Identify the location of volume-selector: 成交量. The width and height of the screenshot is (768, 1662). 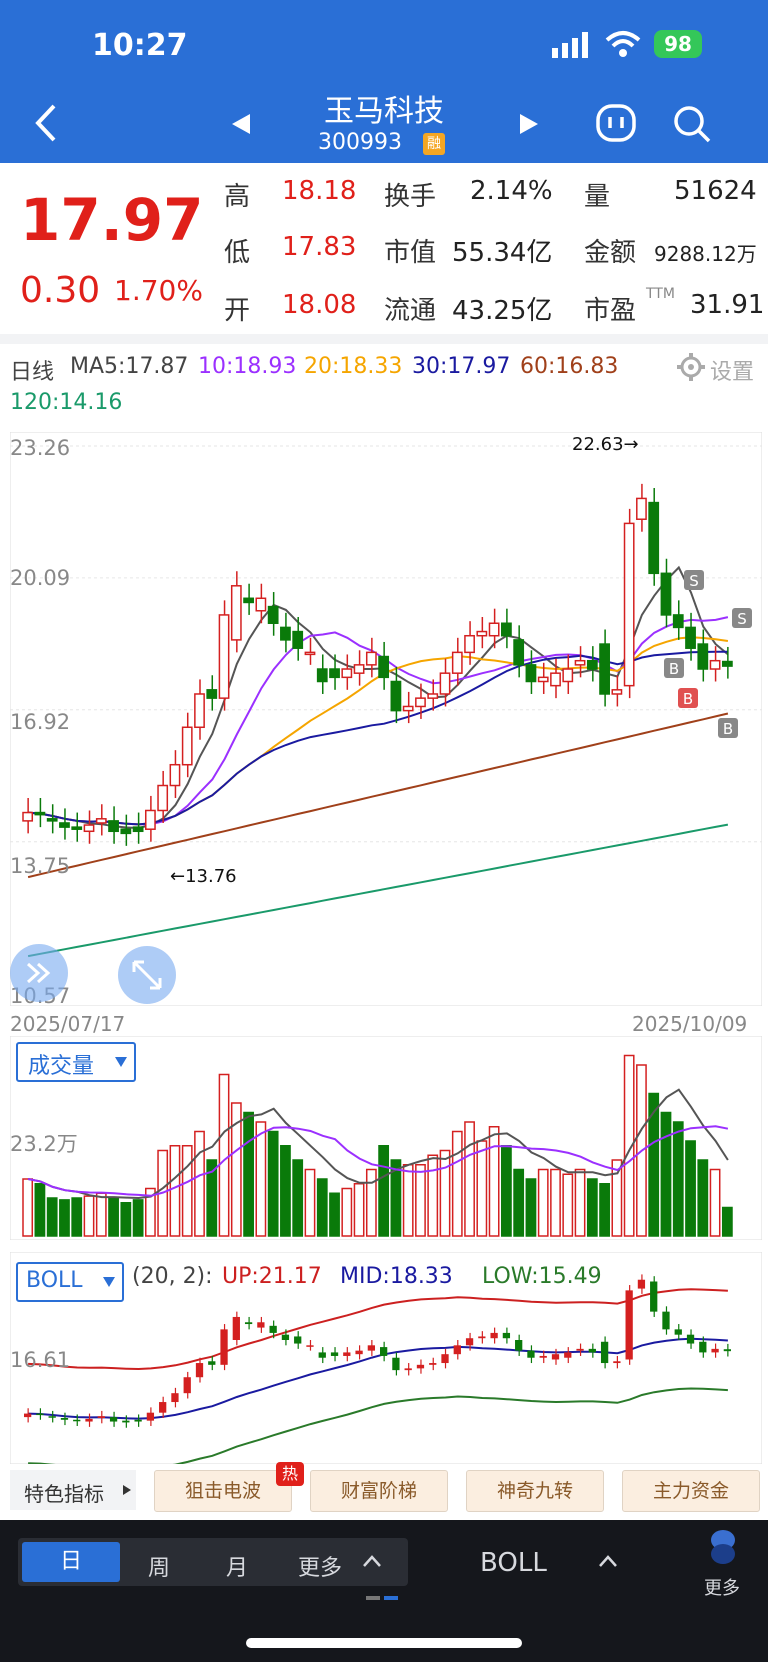
(76, 1062).